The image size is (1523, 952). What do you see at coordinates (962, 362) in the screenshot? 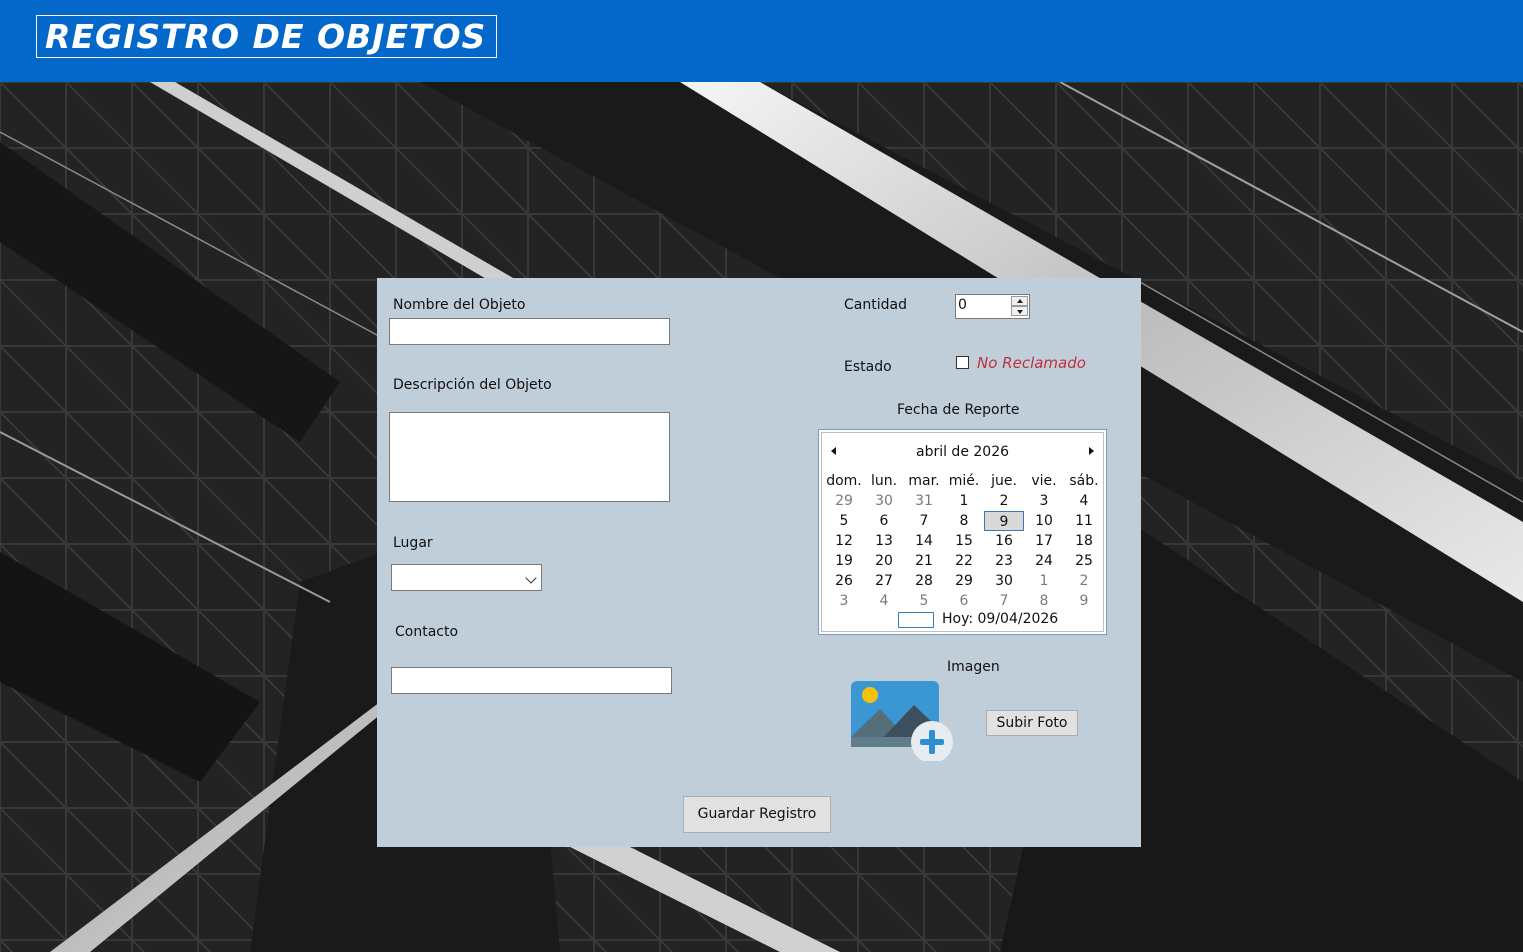
I see `estado-checkbox` at bounding box center [962, 362].